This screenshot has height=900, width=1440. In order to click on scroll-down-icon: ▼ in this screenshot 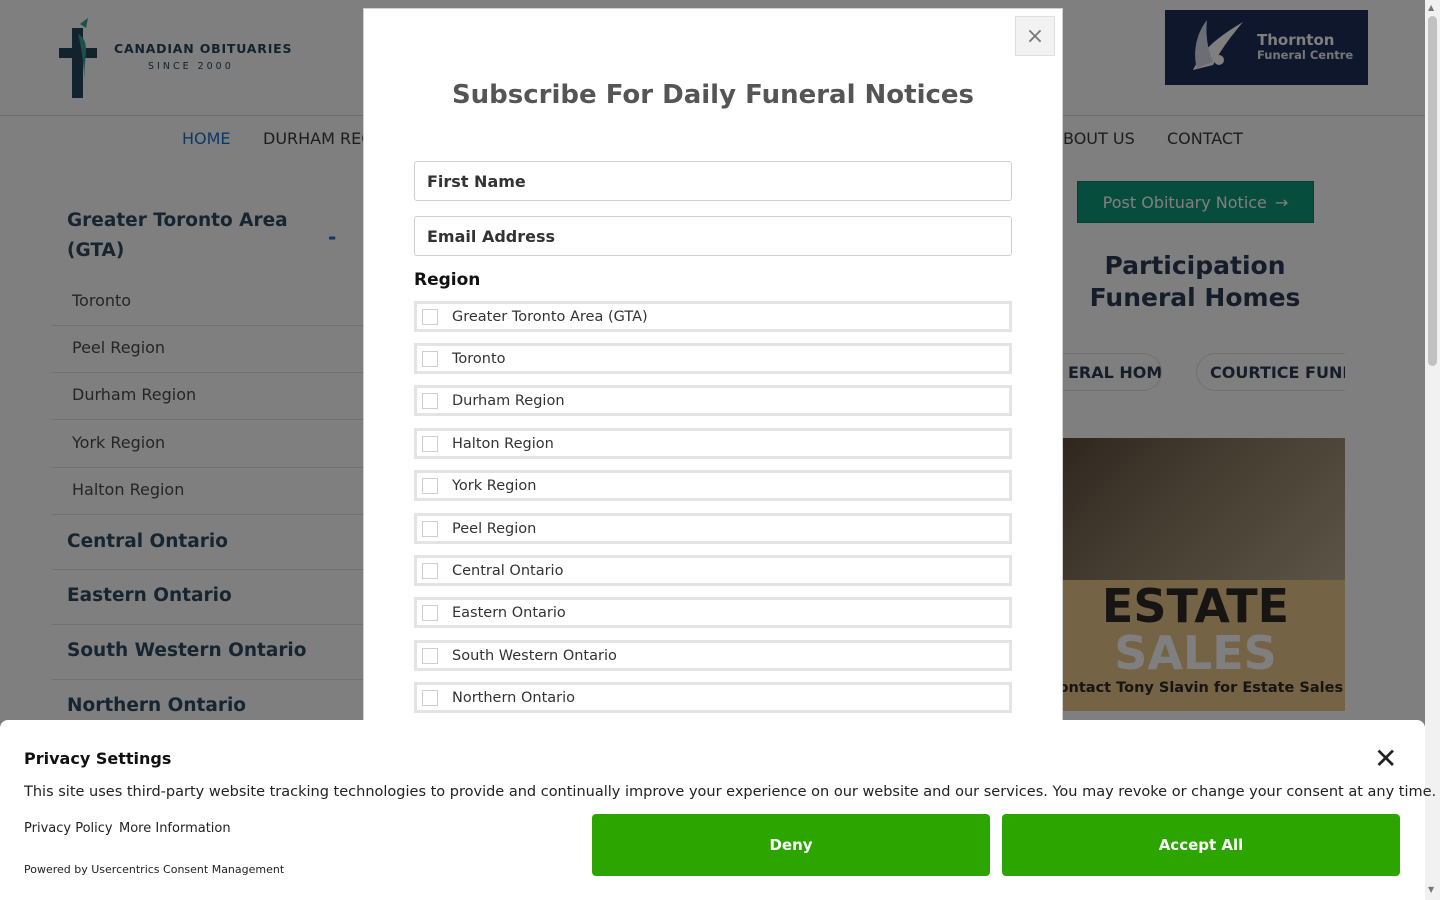, I will do `click(1431, 889)`.